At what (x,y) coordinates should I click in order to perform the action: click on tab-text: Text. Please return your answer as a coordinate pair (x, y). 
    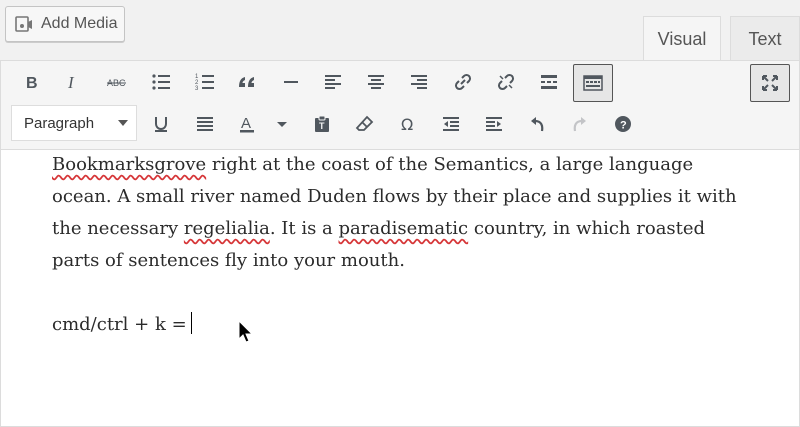
    Looking at the image, I should click on (765, 39).